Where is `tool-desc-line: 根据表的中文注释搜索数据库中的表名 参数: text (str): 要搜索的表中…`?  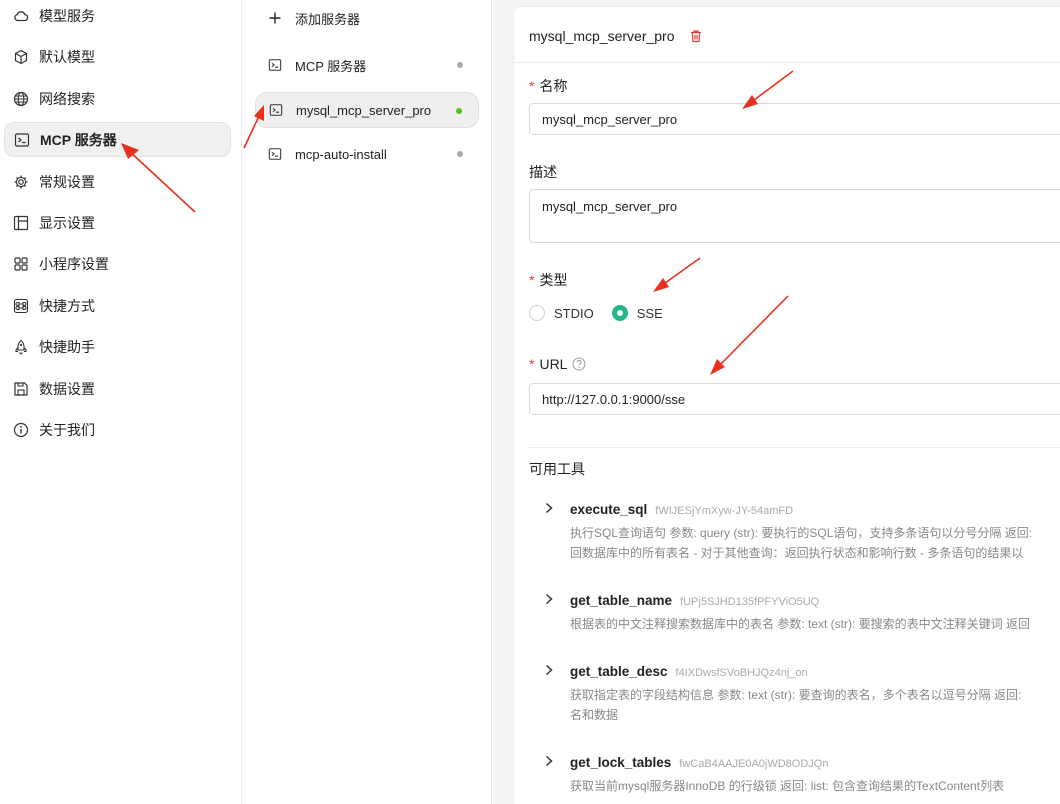
tool-desc-line: 根据表的中文注释搜索数据库中的表名 参数: text (str): 要搜索的表中… is located at coordinates (800, 624).